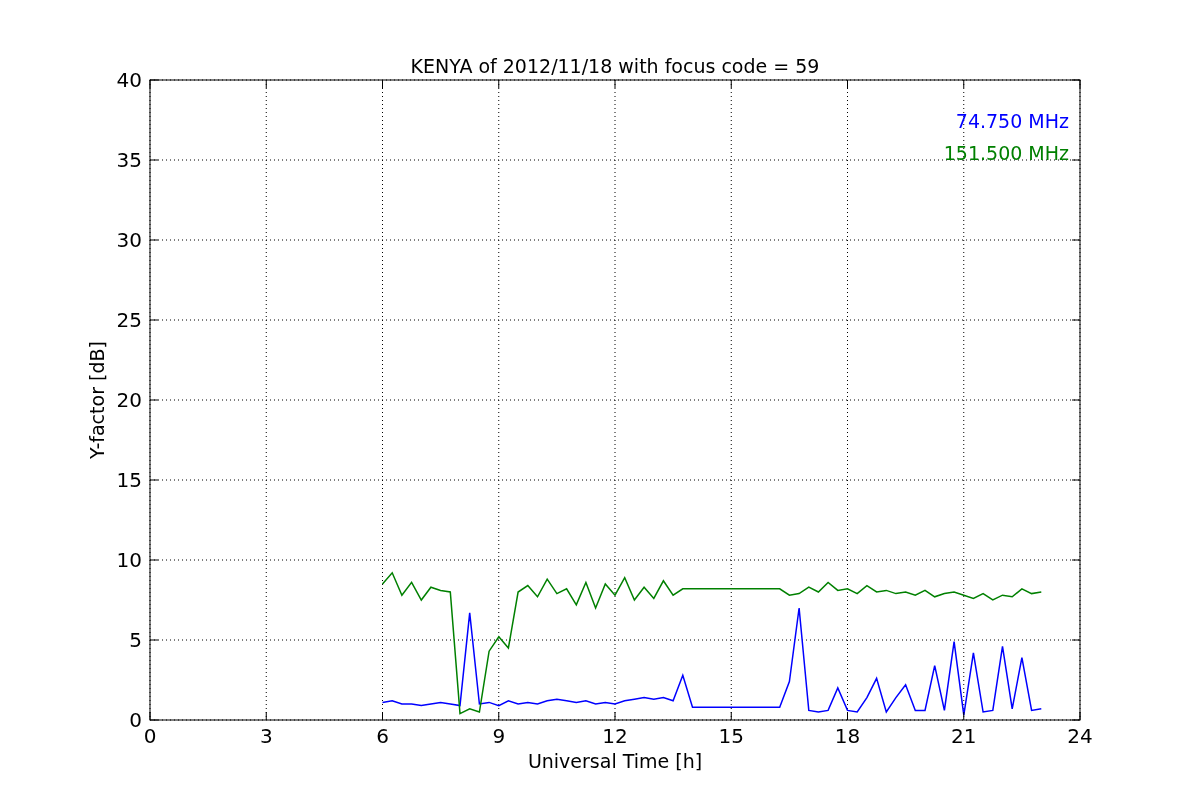 Image resolution: width=1200 pixels, height=800 pixels. Describe the element at coordinates (615, 736) in the screenshot. I see `tick-label: 12` at that location.